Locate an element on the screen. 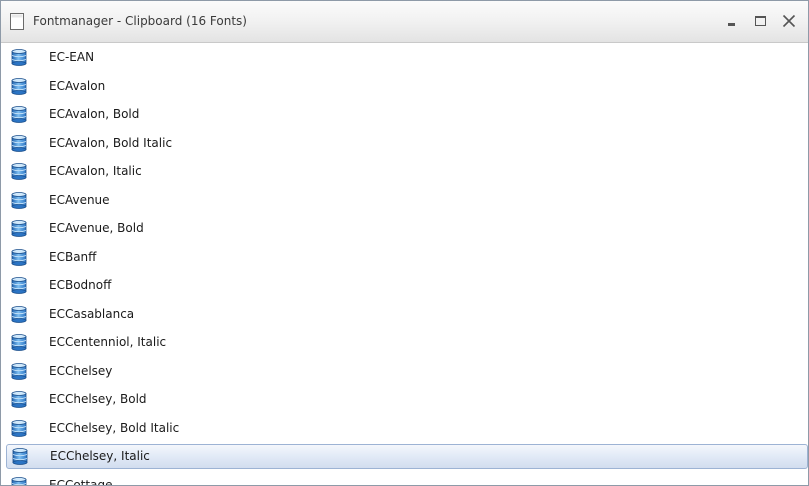 Image resolution: width=809 pixels, height=486 pixels. minimize-icon is located at coordinates (732, 21).